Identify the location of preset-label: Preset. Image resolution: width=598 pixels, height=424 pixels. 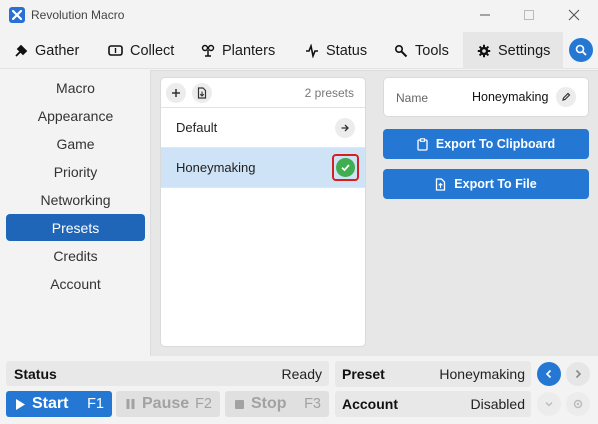
(363, 374).